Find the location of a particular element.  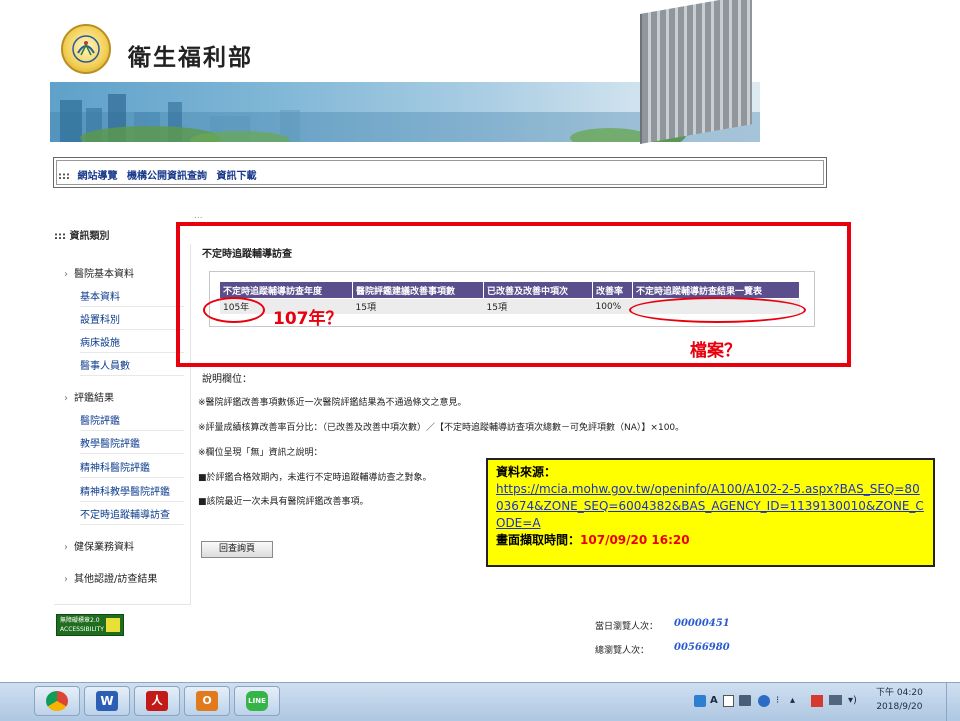

today-visits-label: 當日瀏覽人次： is located at coordinates (627, 627).